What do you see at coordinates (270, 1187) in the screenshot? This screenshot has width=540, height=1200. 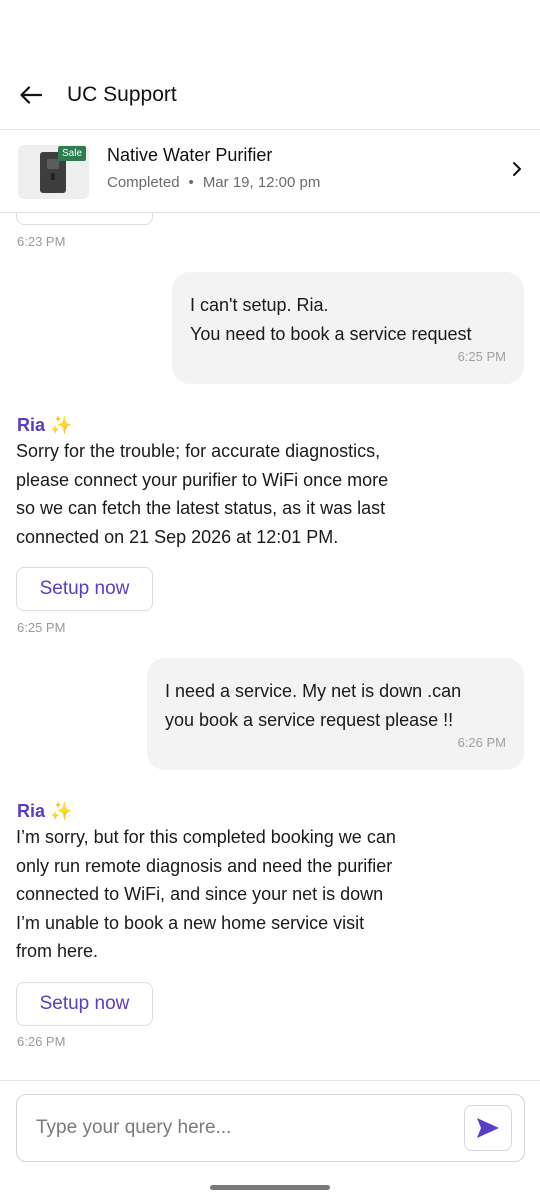 I see `home-indicator` at bounding box center [270, 1187].